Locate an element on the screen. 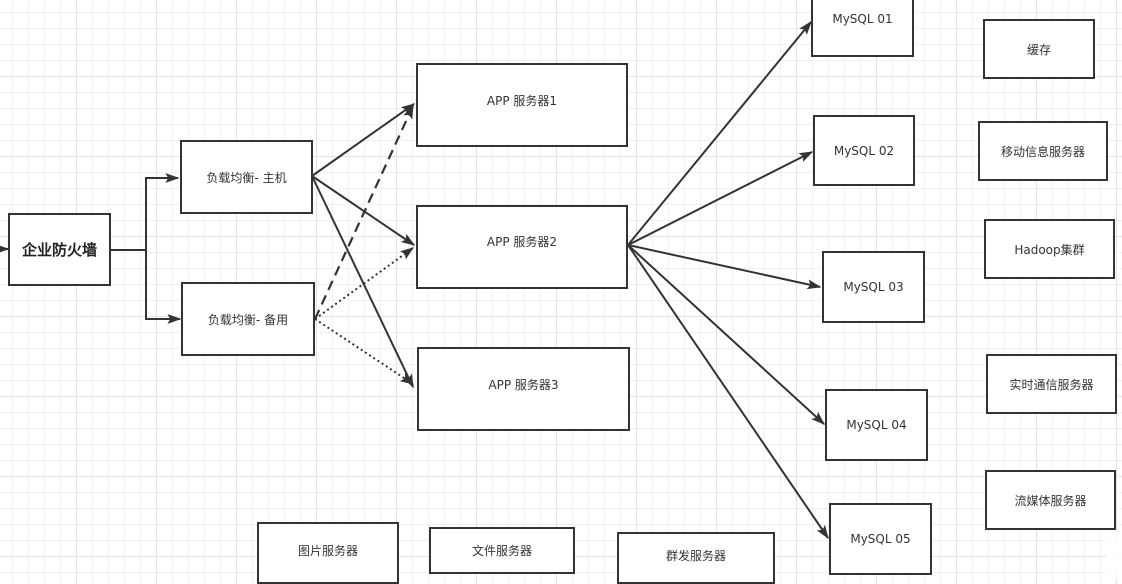 This screenshot has height=584, width=1122. firewall-node: 企业防火墙 is located at coordinates (59, 249).